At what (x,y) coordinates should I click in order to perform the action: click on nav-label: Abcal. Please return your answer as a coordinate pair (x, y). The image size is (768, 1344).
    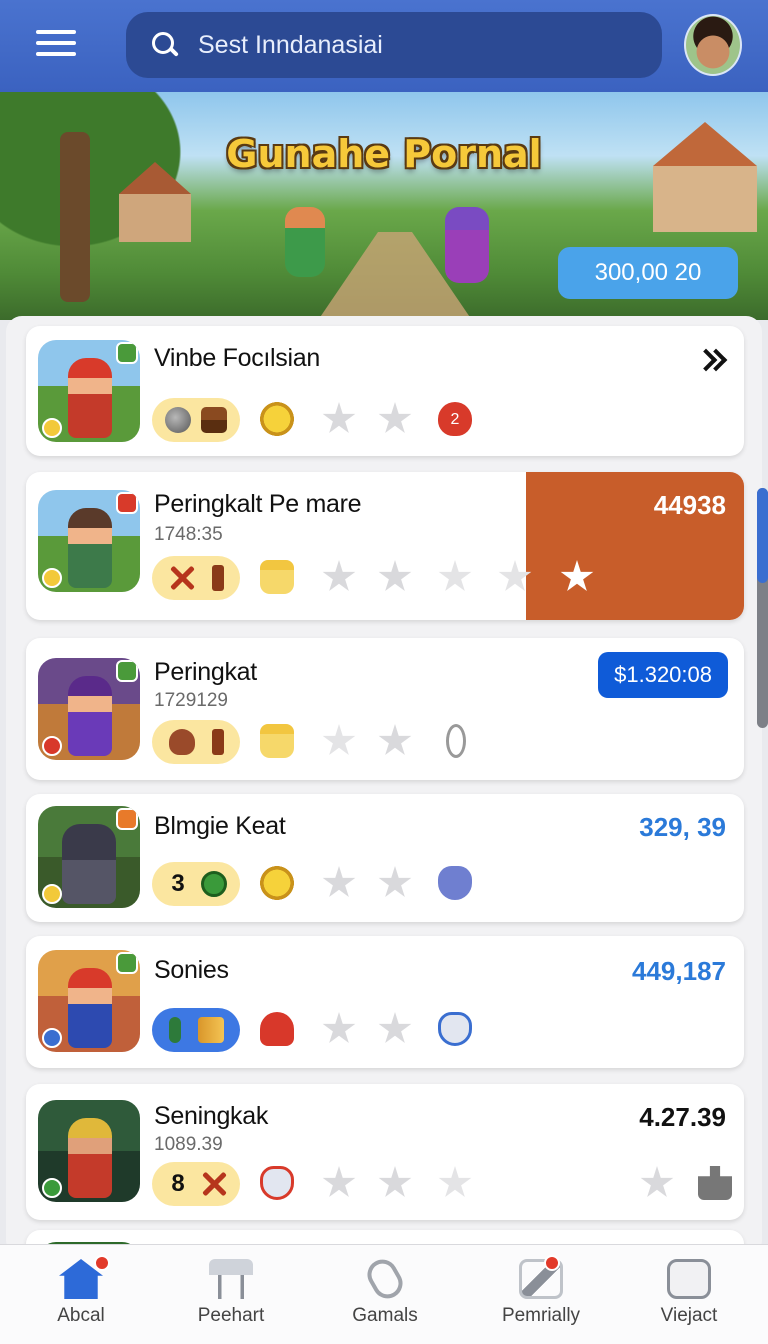
    Looking at the image, I should click on (81, 1315).